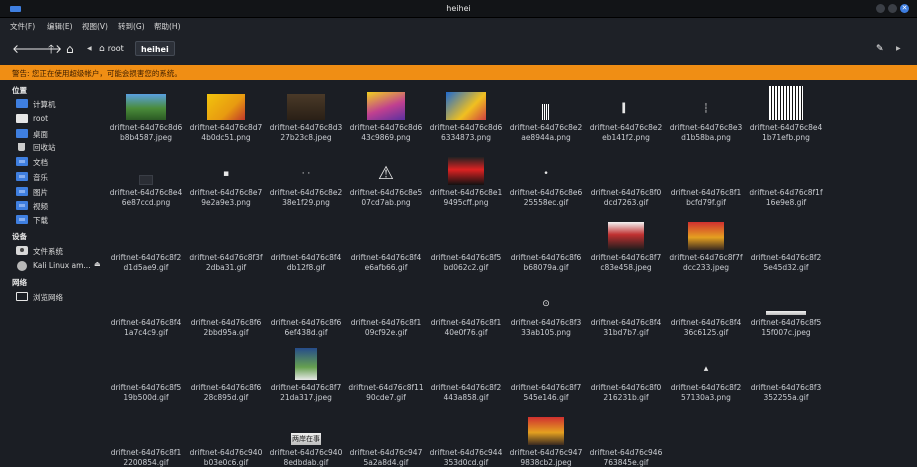  I want to click on file-name-line: driftnet-64d76c8f4, so click(386, 257).